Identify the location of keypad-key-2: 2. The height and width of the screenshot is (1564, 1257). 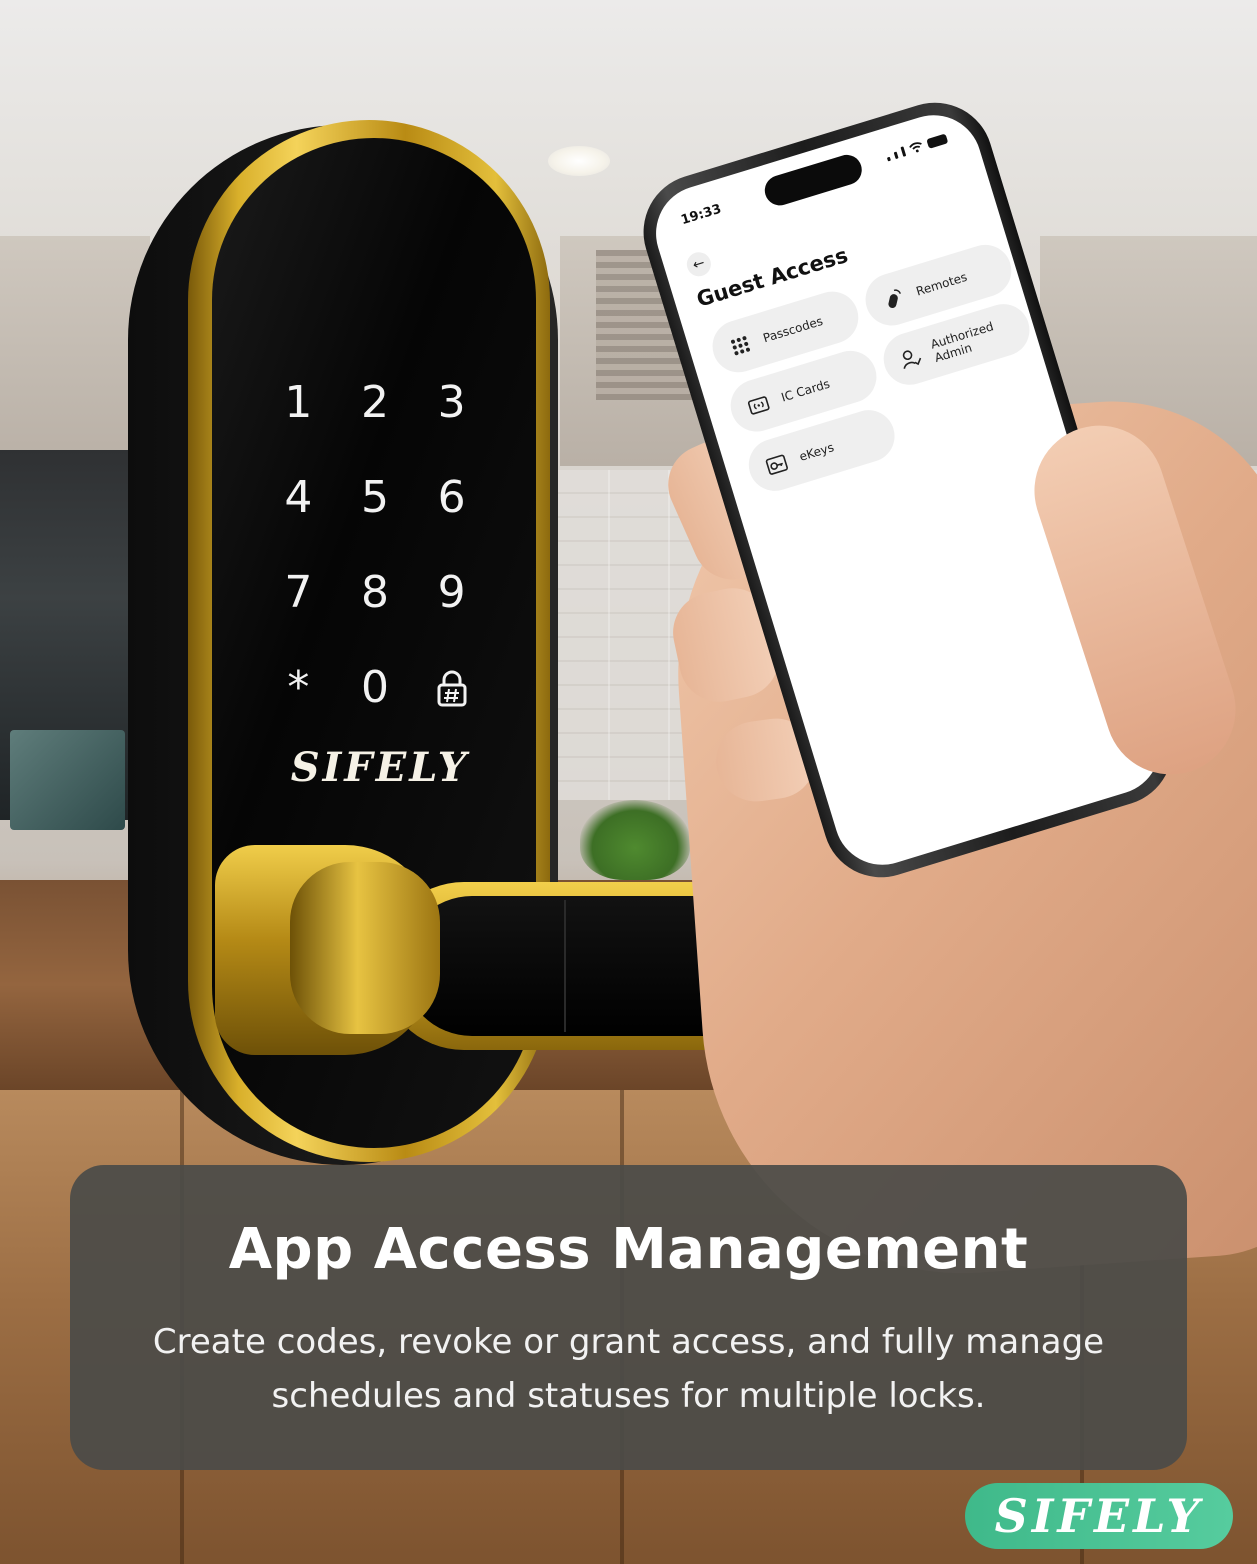
(375, 402).